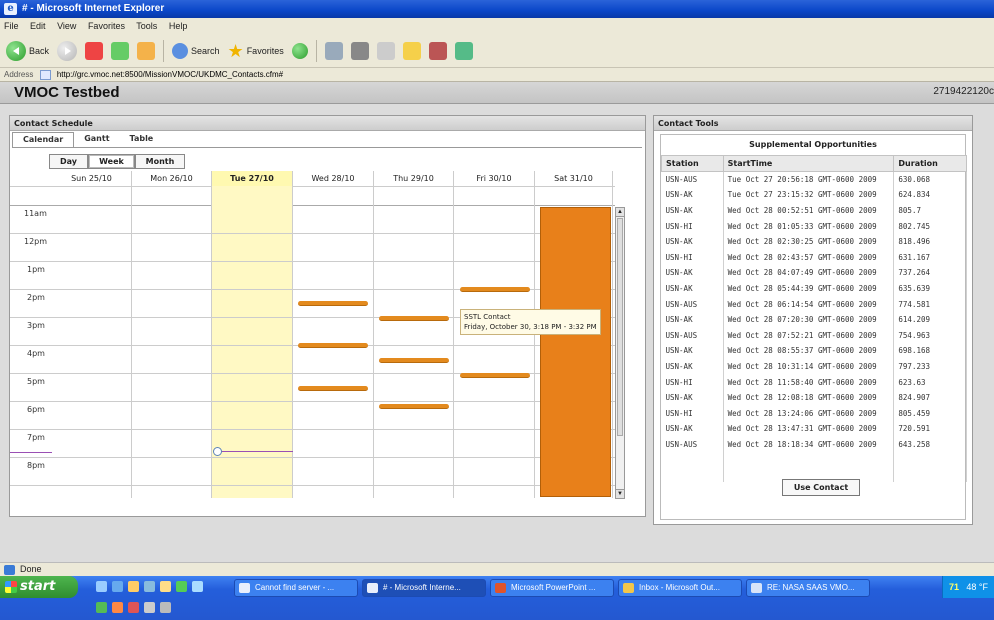 The width and height of the screenshot is (994, 620). Describe the element at coordinates (930, 382) in the screenshot. I see `duration-cell: 623.63` at that location.